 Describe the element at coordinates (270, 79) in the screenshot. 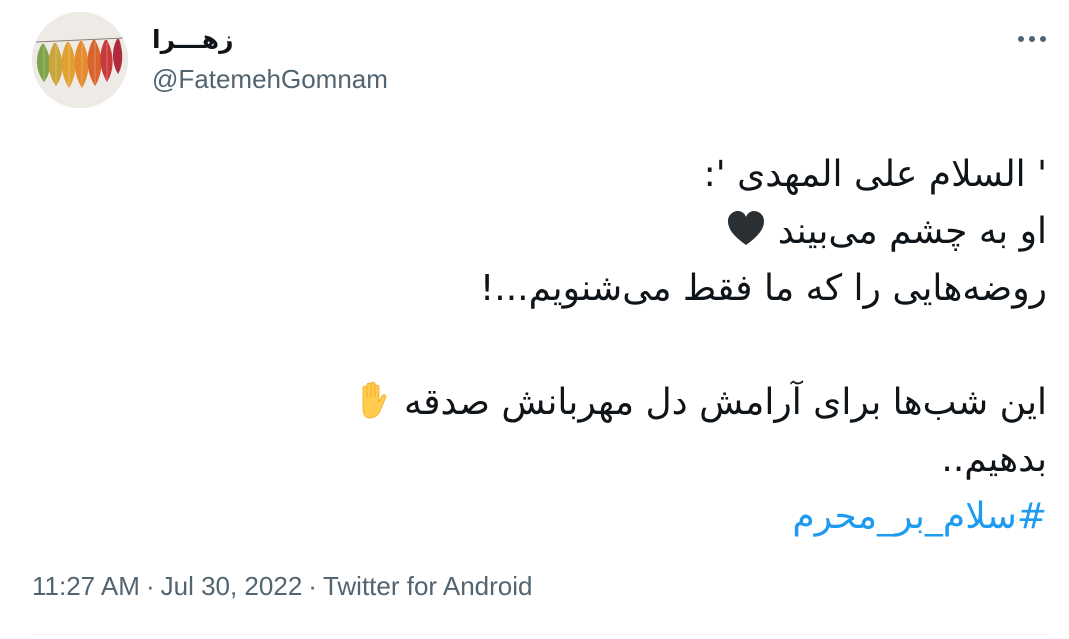

I see `user-handle: @FatemehGomnam` at that location.